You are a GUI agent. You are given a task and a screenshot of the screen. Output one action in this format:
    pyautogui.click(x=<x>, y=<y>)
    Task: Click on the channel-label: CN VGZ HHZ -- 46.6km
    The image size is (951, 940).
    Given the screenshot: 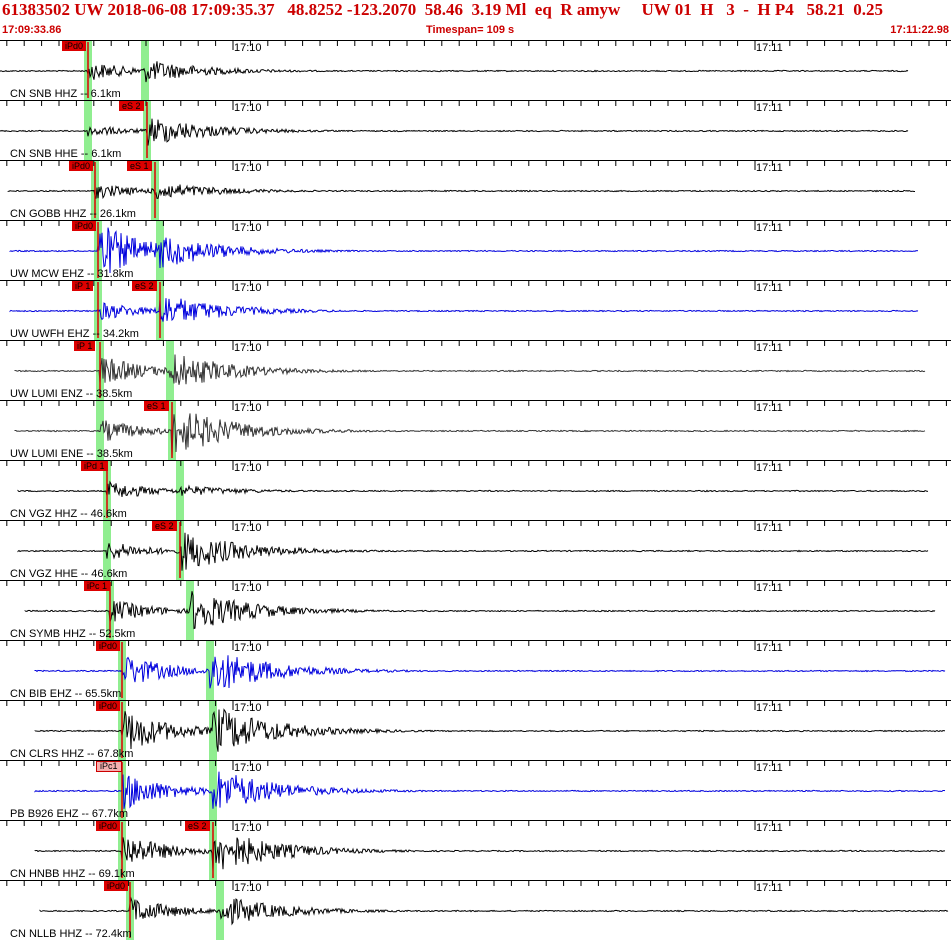 What is the action you would take?
    pyautogui.click(x=68, y=514)
    